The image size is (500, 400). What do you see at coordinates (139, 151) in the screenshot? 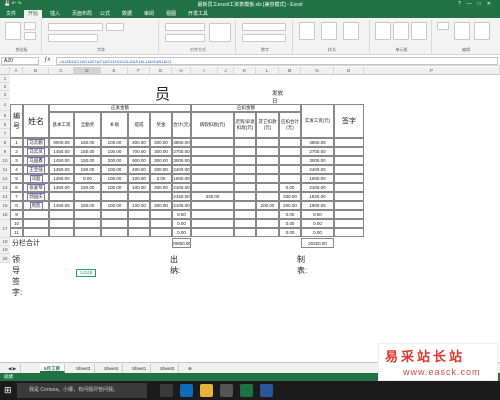
I see `cell-bonus: 700.00` at bounding box center [139, 151].